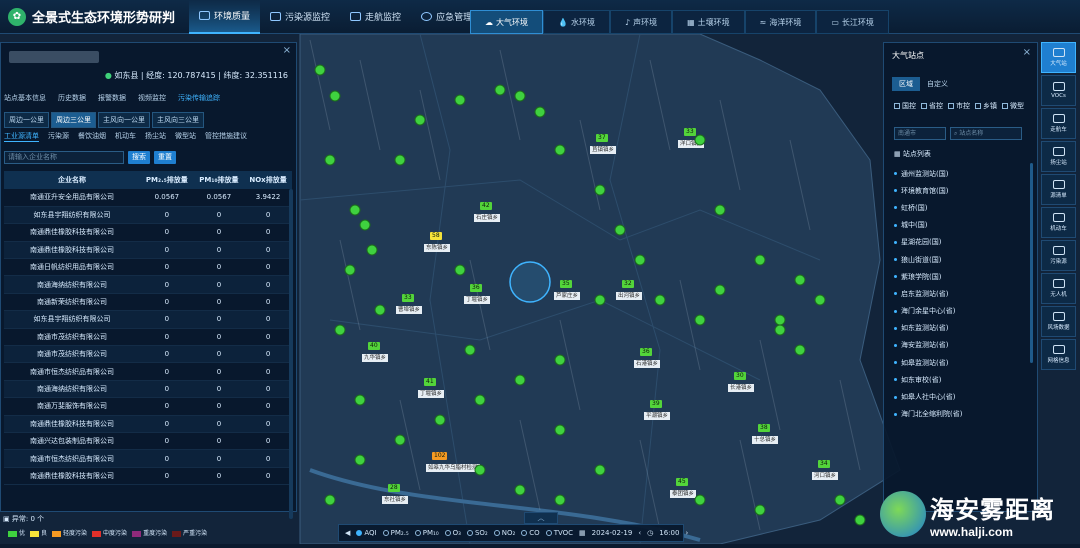 The image size is (1080, 548). I want to click on sidebar-button: 污染源, so click(1058, 255).